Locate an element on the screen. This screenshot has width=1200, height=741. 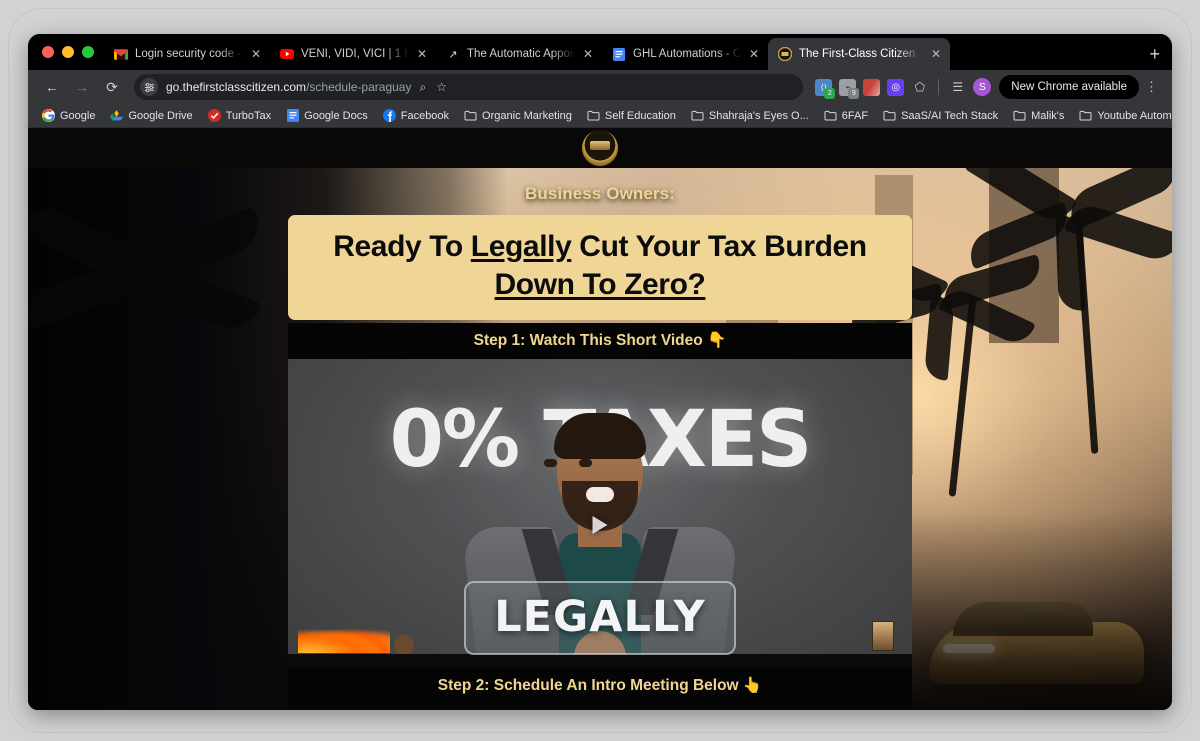
close-window-button is located at coordinates (48, 52).